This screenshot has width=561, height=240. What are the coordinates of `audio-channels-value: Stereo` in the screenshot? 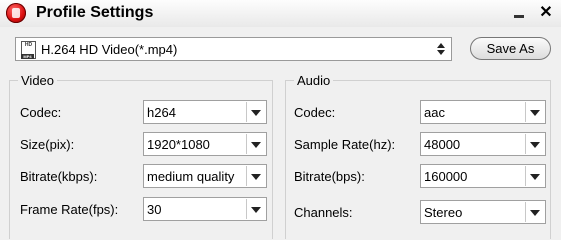 It's located at (443, 212).